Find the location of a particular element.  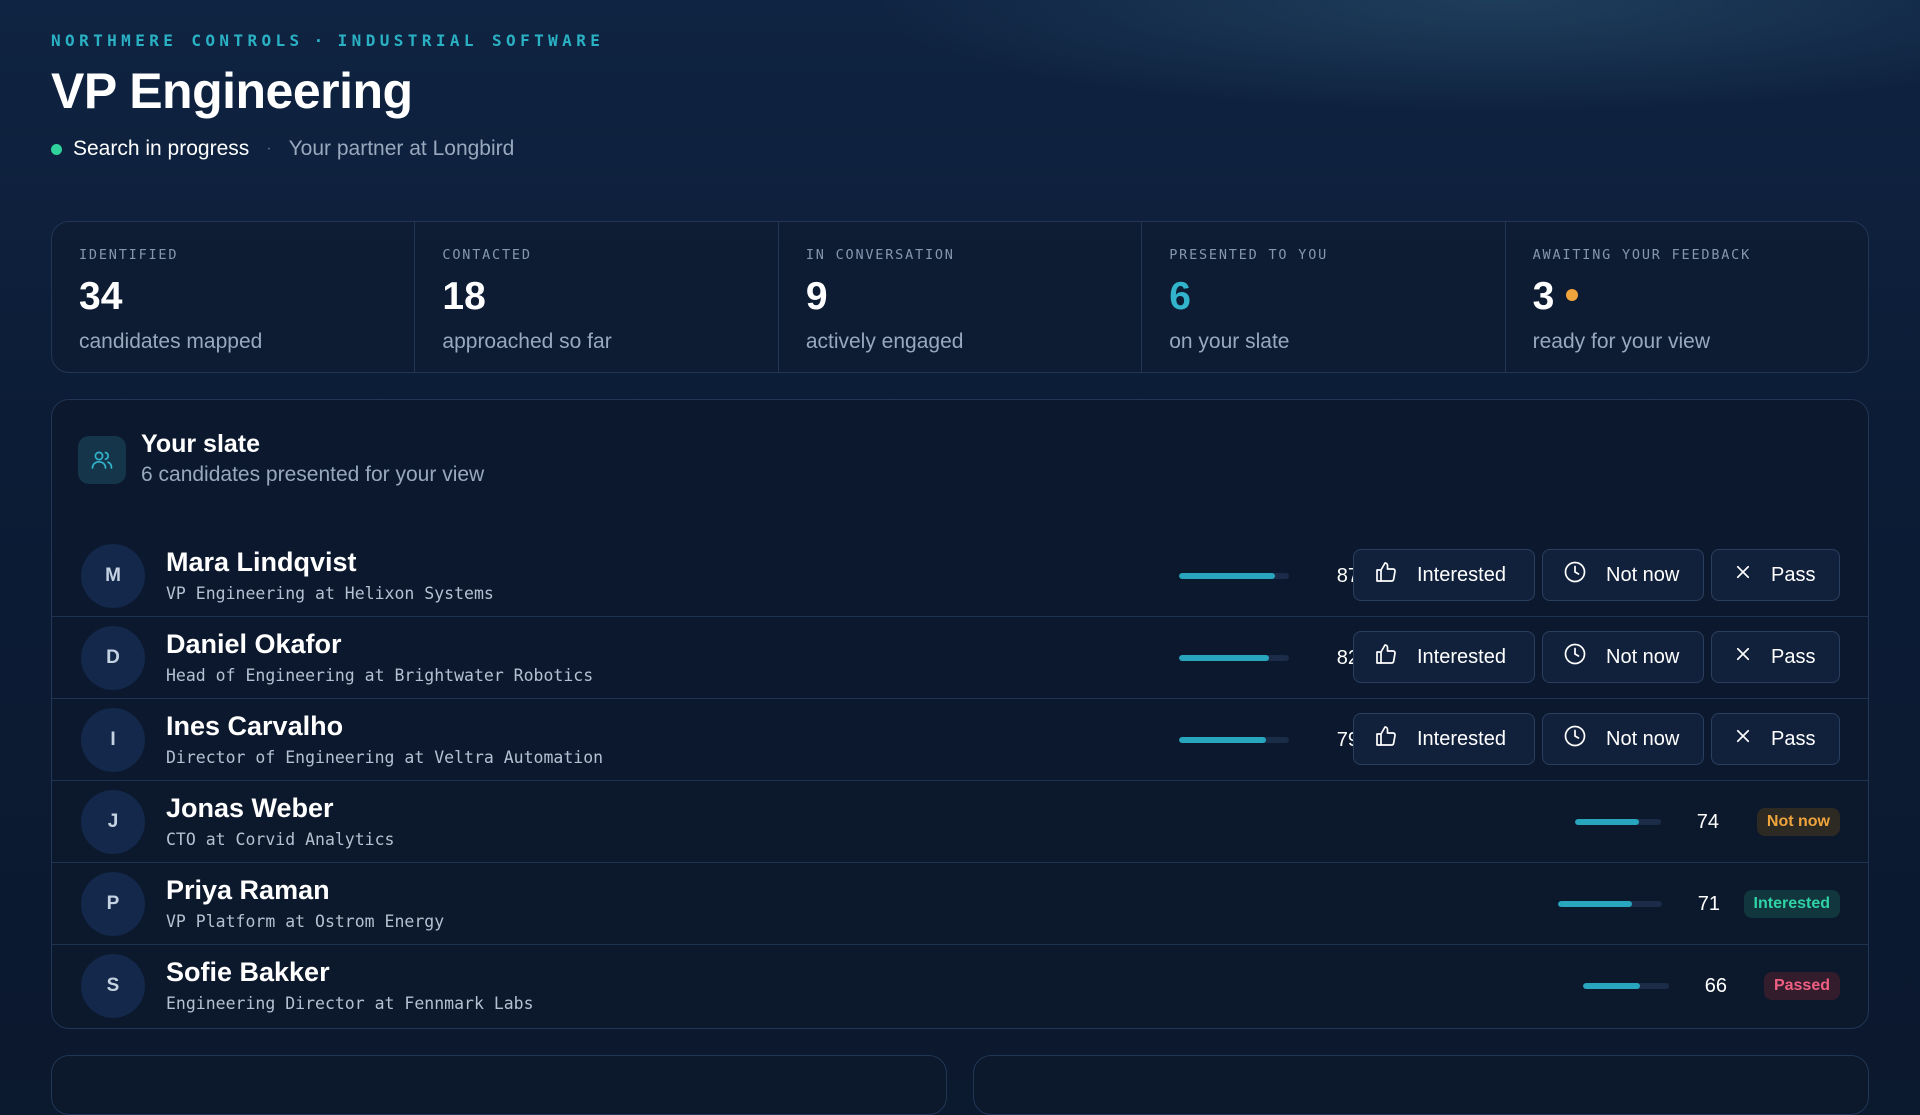

status-text: Search in progress is located at coordinates (161, 148).